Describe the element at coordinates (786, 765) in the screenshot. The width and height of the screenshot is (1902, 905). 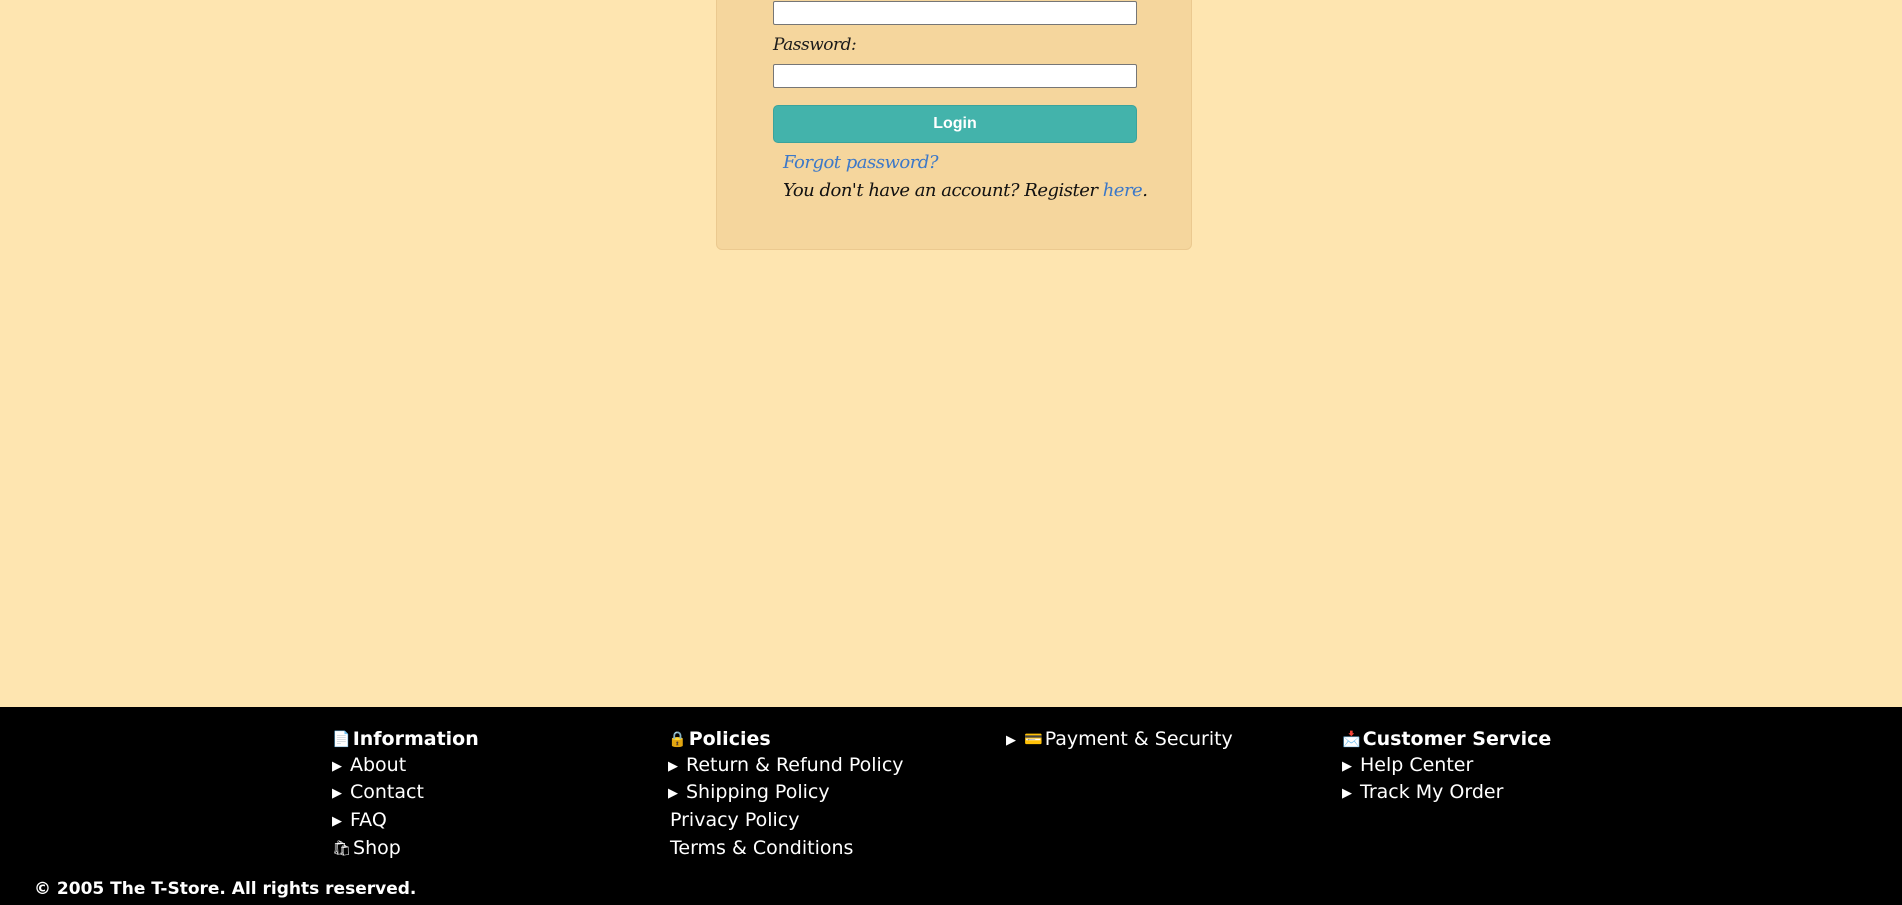
I see `footer-link-return-refund: ▶ Return & Refund Policy` at that location.